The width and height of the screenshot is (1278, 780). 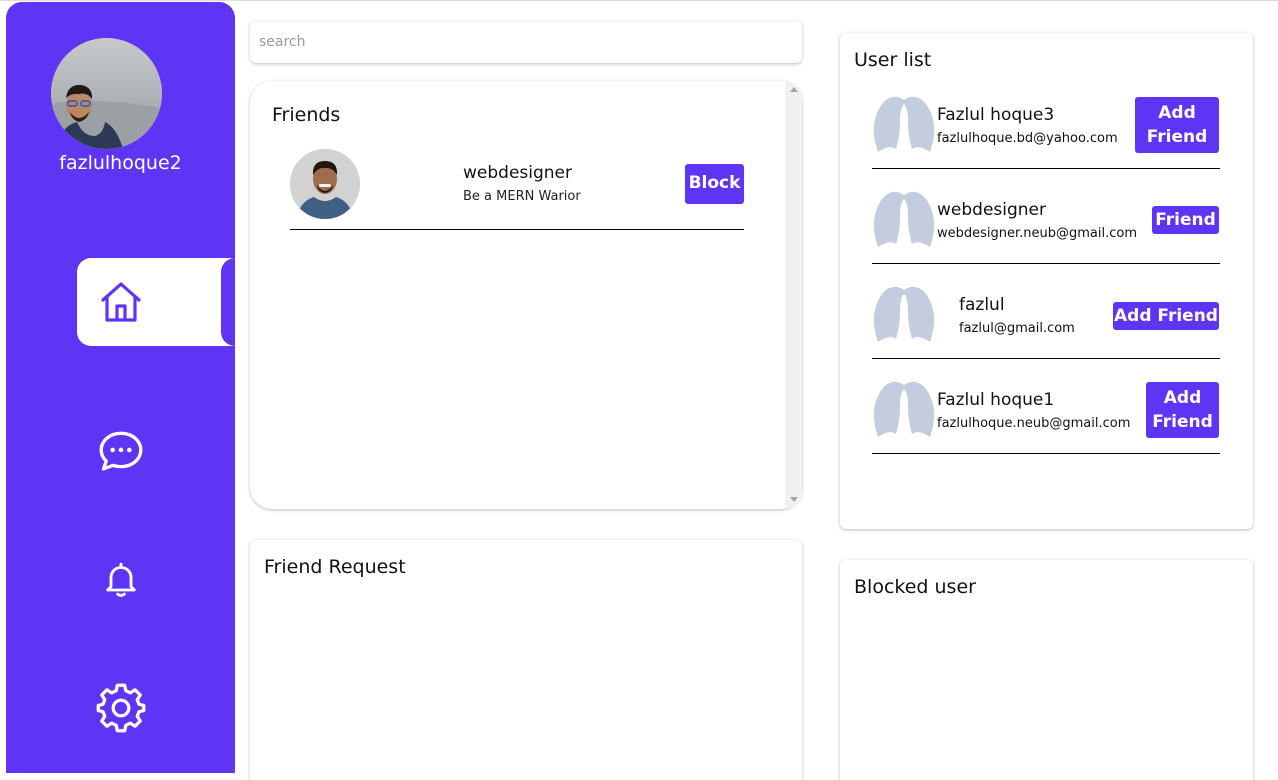 I want to click on friends-title: Friends, so click(x=306, y=115).